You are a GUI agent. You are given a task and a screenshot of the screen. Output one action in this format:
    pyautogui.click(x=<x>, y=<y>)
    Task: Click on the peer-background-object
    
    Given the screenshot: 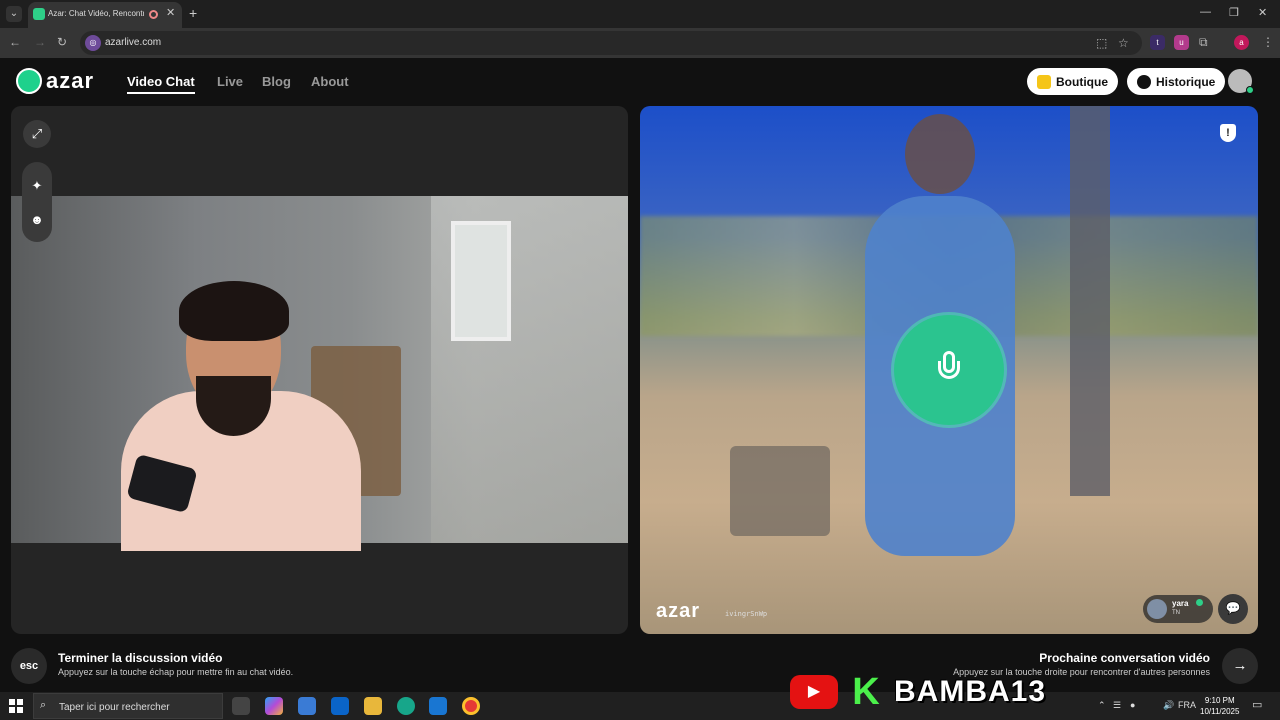 What is the action you would take?
    pyautogui.click(x=780, y=491)
    